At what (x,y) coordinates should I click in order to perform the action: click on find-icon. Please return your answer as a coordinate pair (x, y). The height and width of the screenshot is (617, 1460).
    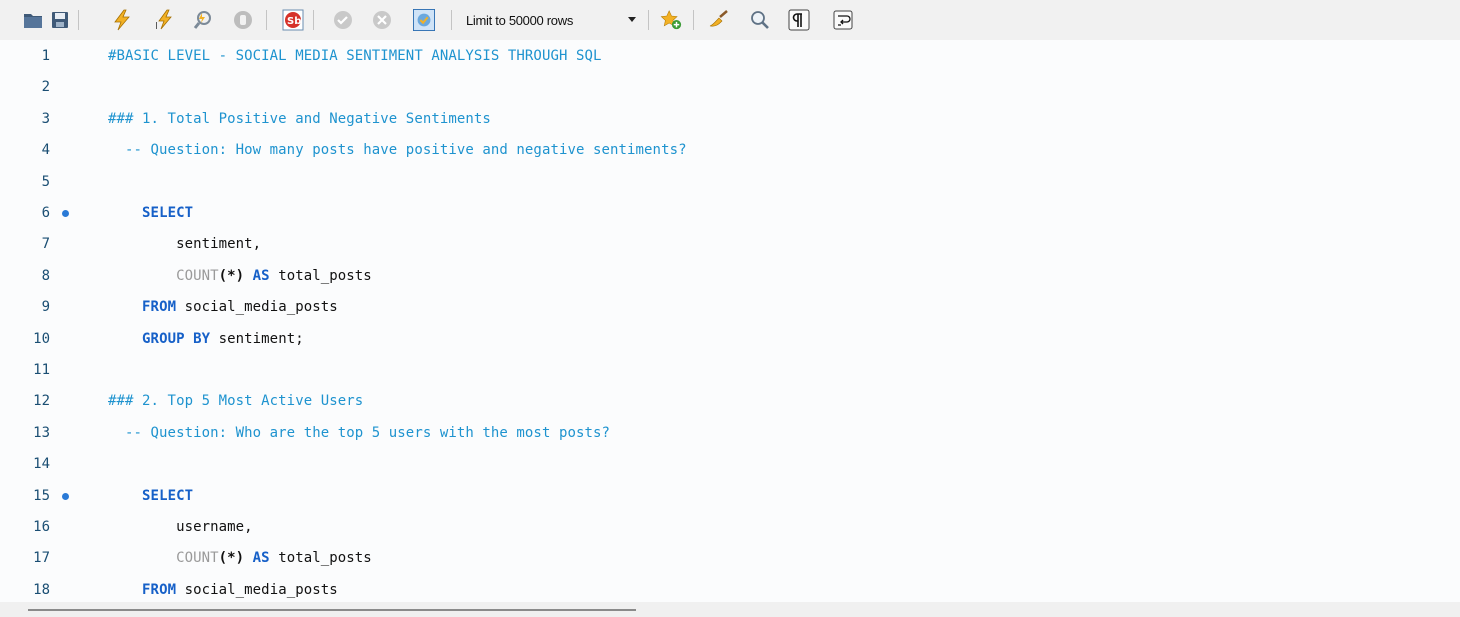
    Looking at the image, I should click on (760, 20).